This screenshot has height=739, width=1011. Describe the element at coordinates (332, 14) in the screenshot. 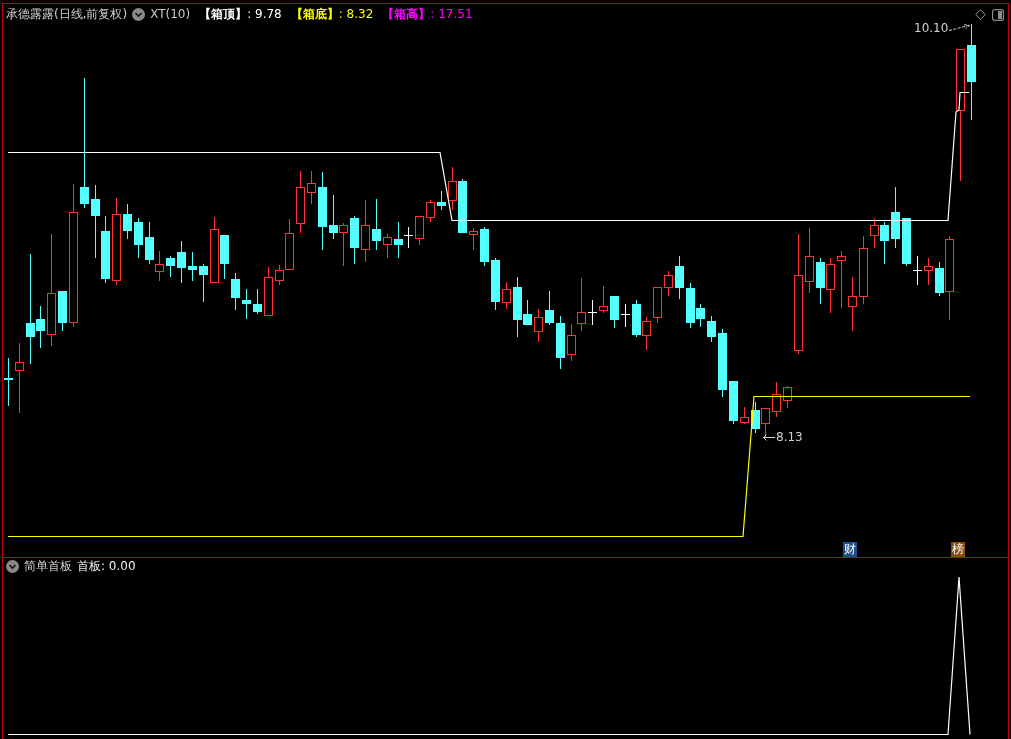

I see `indicator-reading: 【箱底】: 8.32` at that location.